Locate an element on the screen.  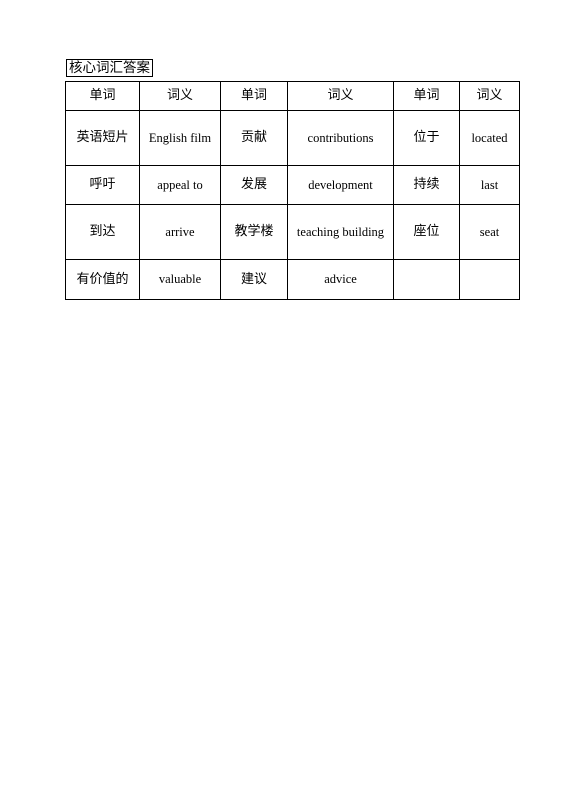
cell-word: 位于 is located at coordinates (426, 138).